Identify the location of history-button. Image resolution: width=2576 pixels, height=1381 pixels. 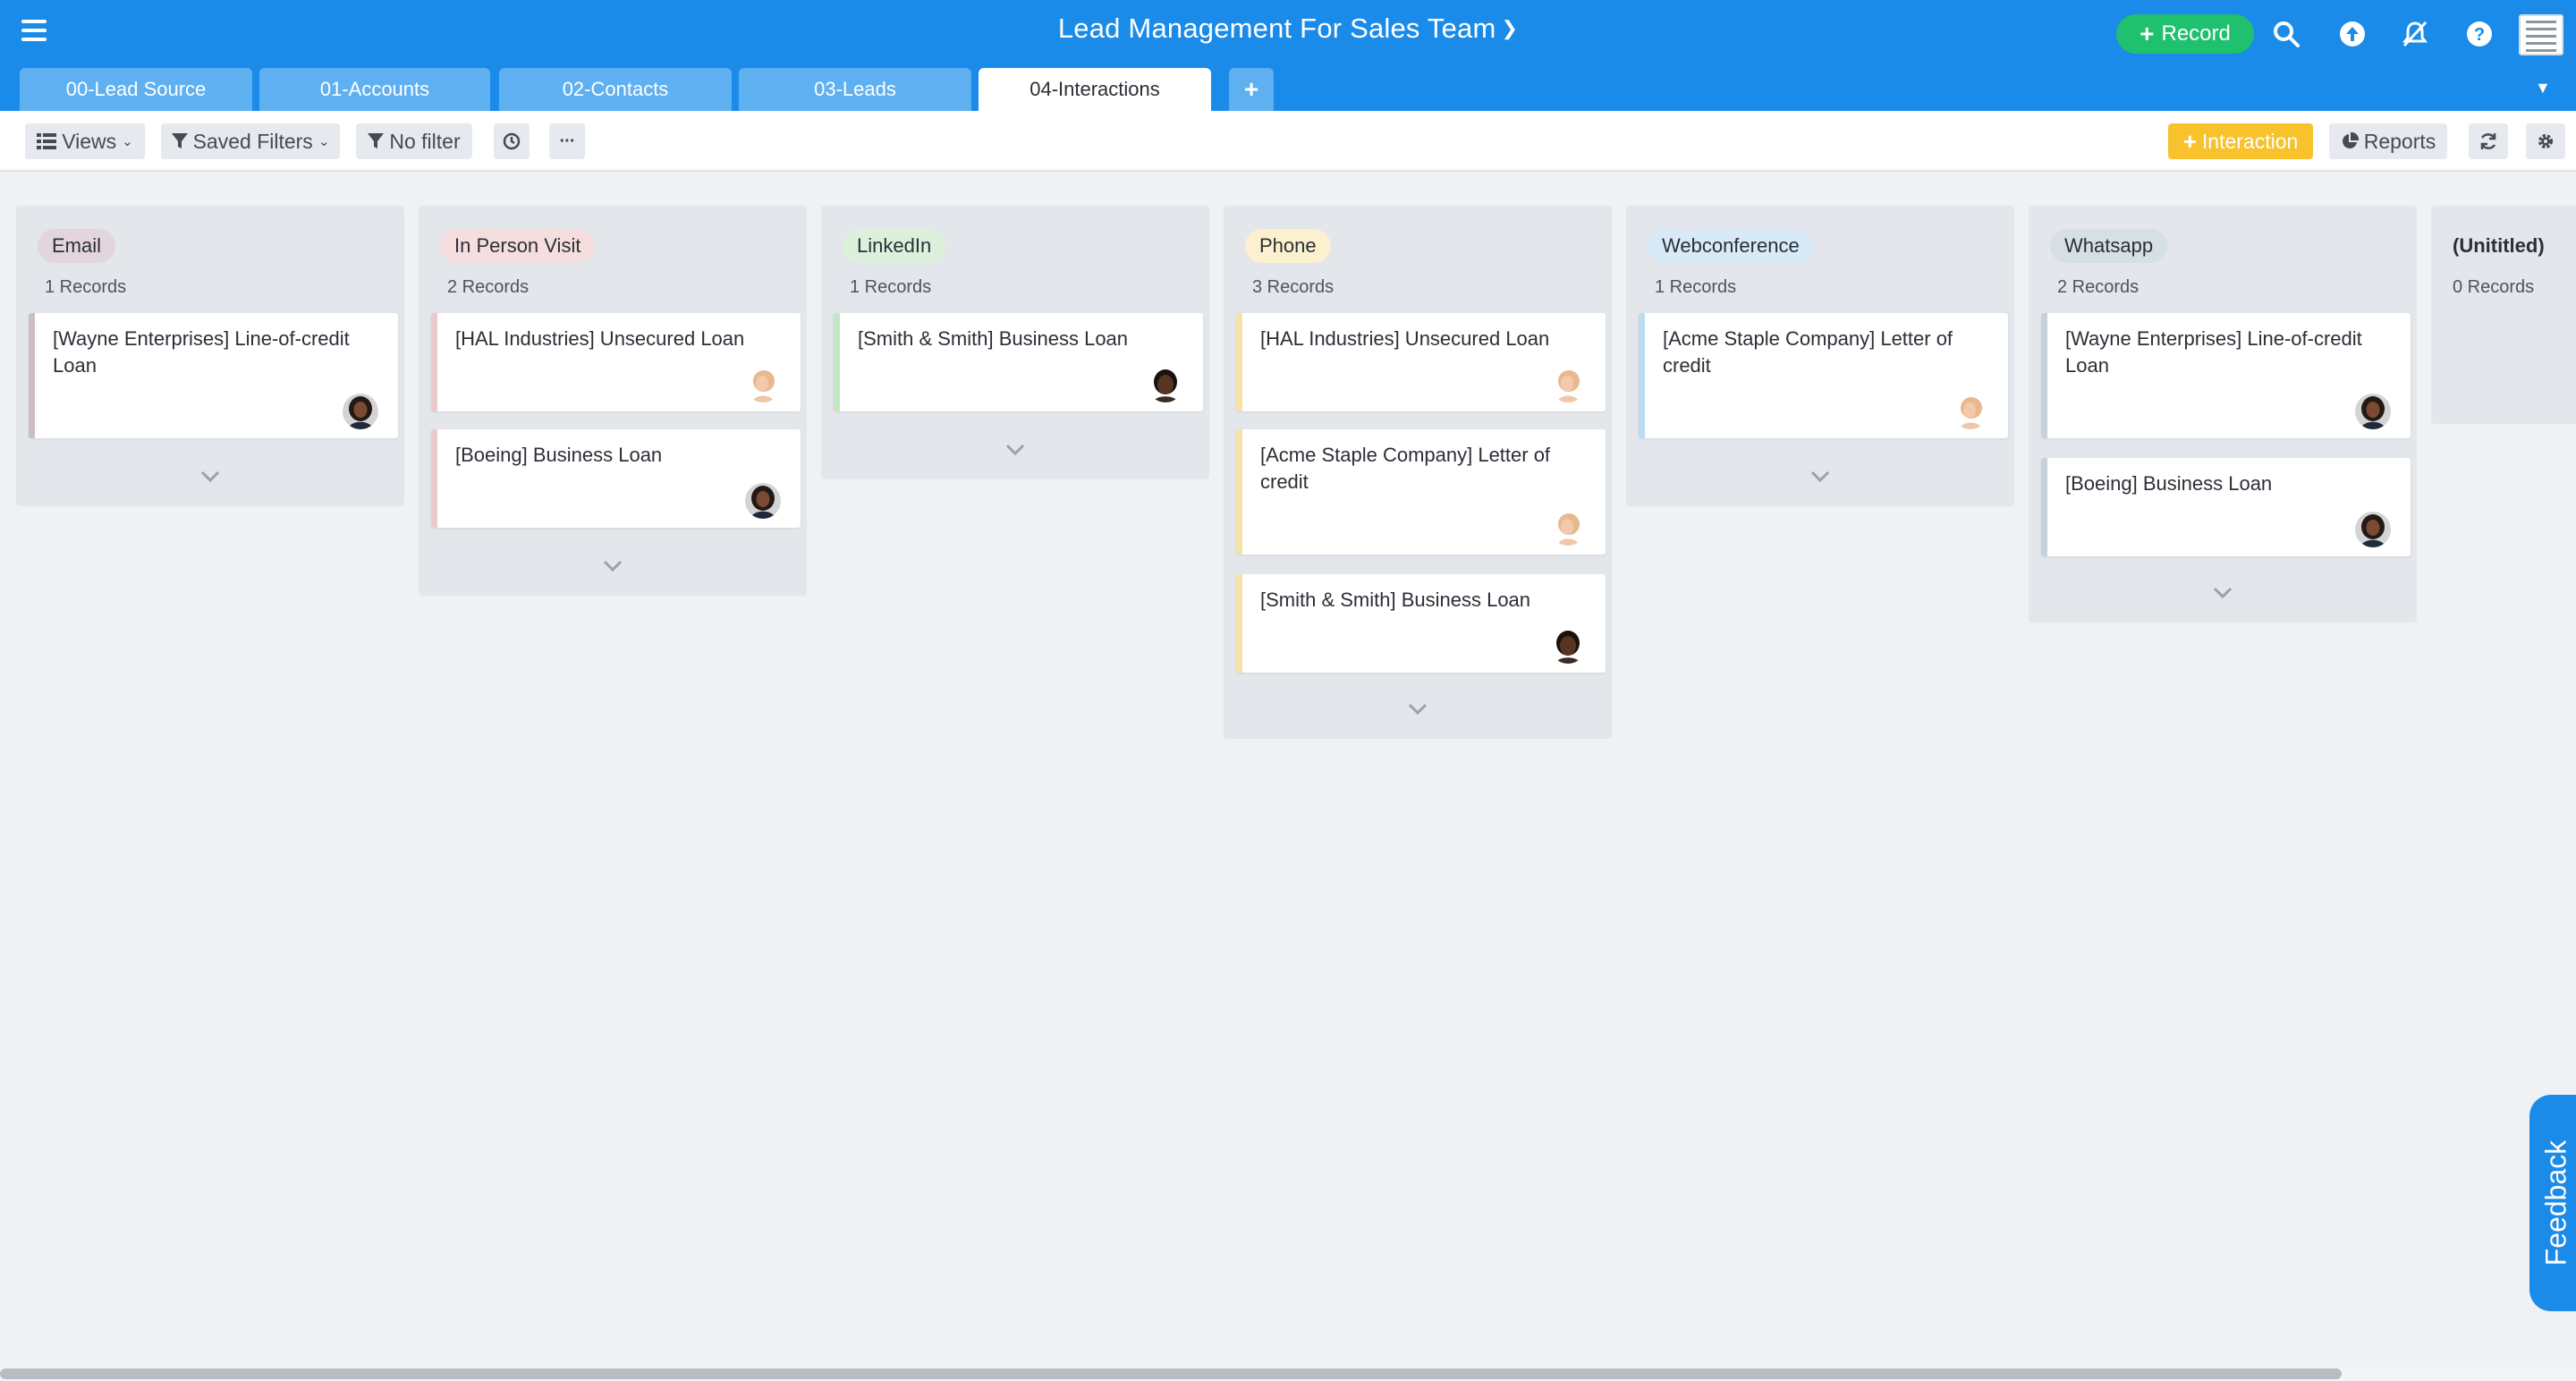
(512, 141).